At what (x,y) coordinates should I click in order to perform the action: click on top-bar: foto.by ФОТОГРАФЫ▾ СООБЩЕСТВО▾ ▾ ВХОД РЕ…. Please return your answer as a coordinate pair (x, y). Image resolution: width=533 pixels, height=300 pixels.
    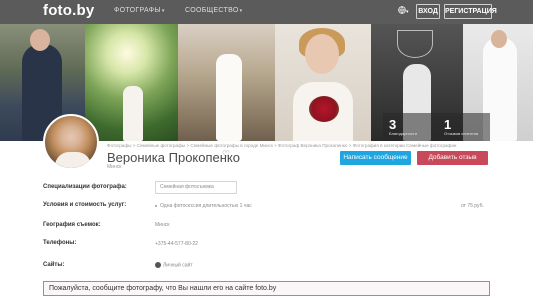
    Looking at the image, I should click on (266, 12).